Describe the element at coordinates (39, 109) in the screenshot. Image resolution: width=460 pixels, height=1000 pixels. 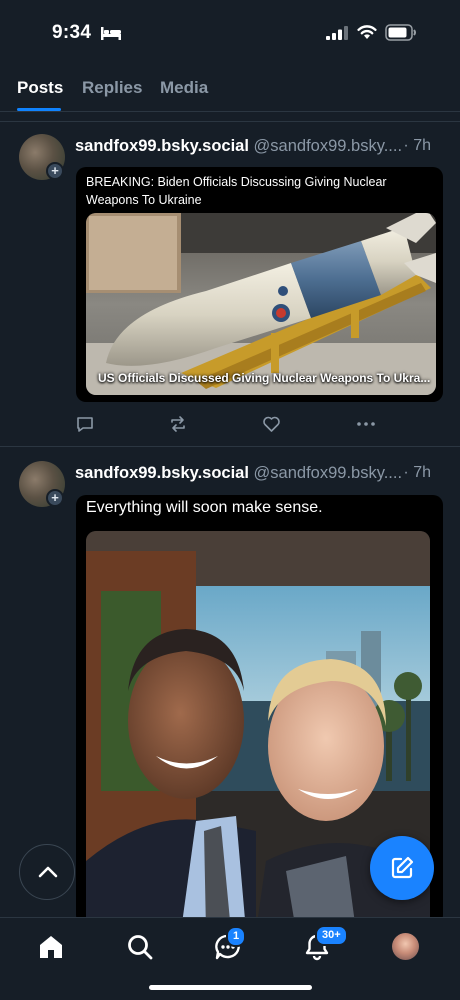
I see `active-tab-indicator` at that location.